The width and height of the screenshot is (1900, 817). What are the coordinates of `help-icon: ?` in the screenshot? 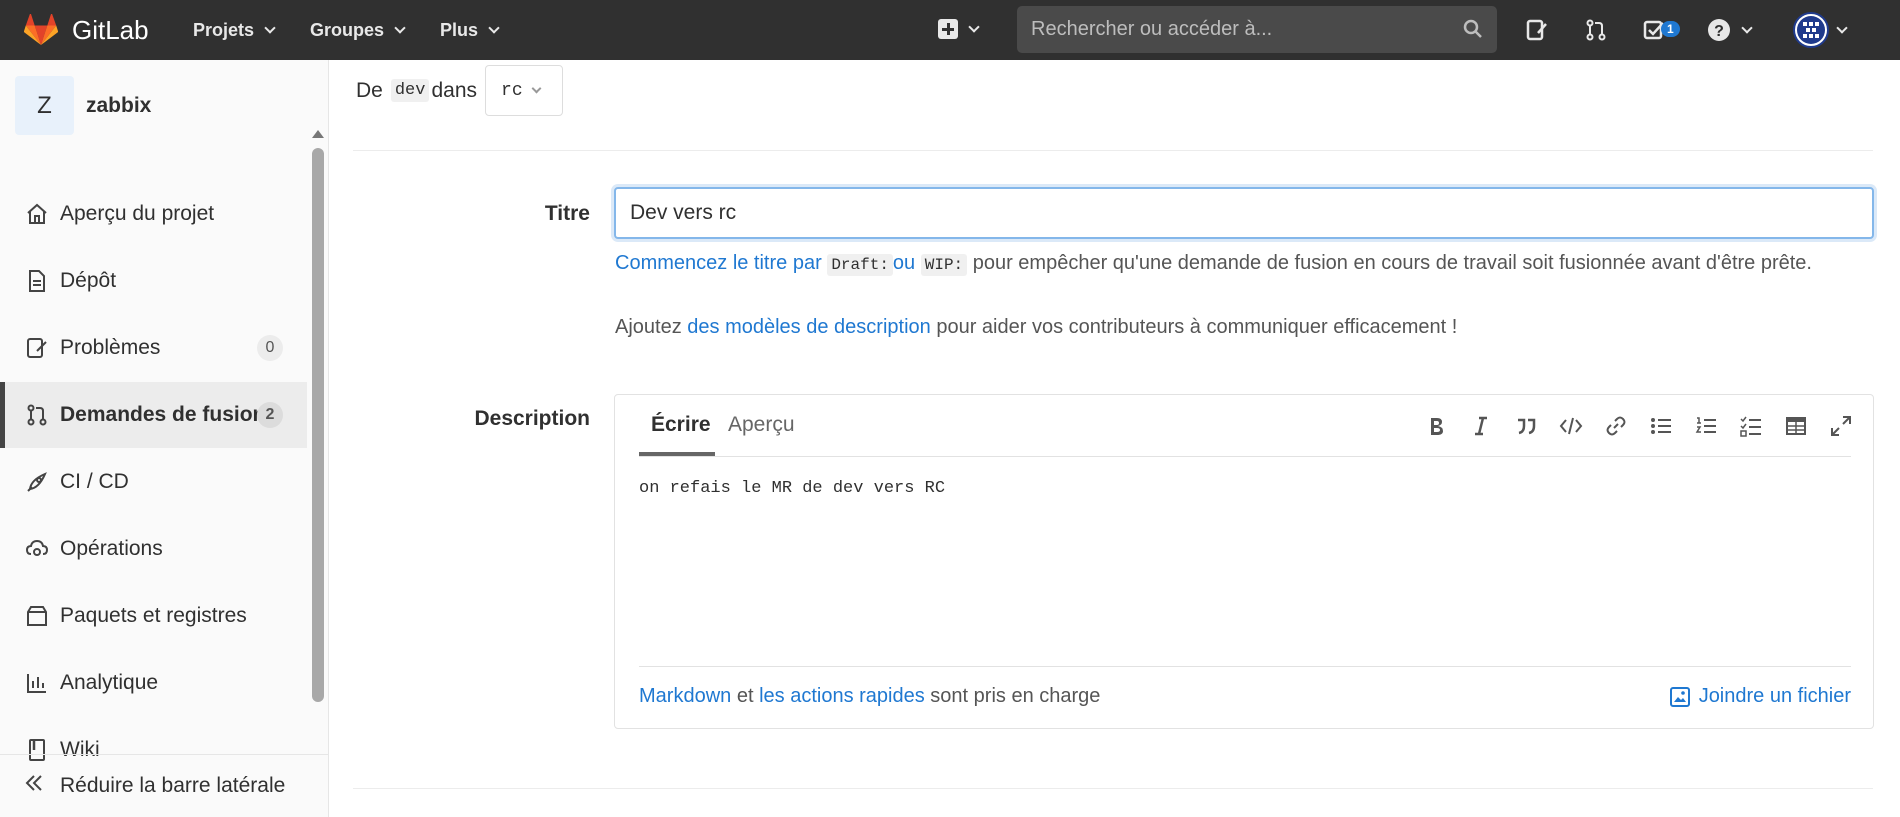 It's located at (1719, 30).